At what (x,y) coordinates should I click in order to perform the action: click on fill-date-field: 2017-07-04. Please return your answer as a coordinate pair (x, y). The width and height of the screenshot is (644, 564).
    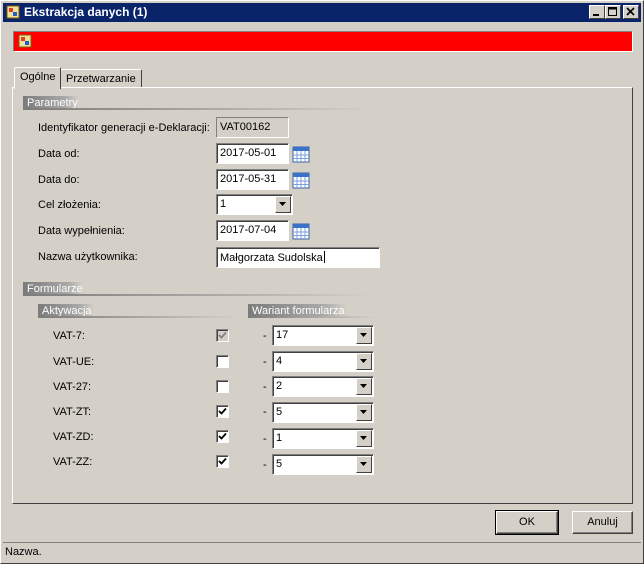
    Looking at the image, I should click on (252, 230).